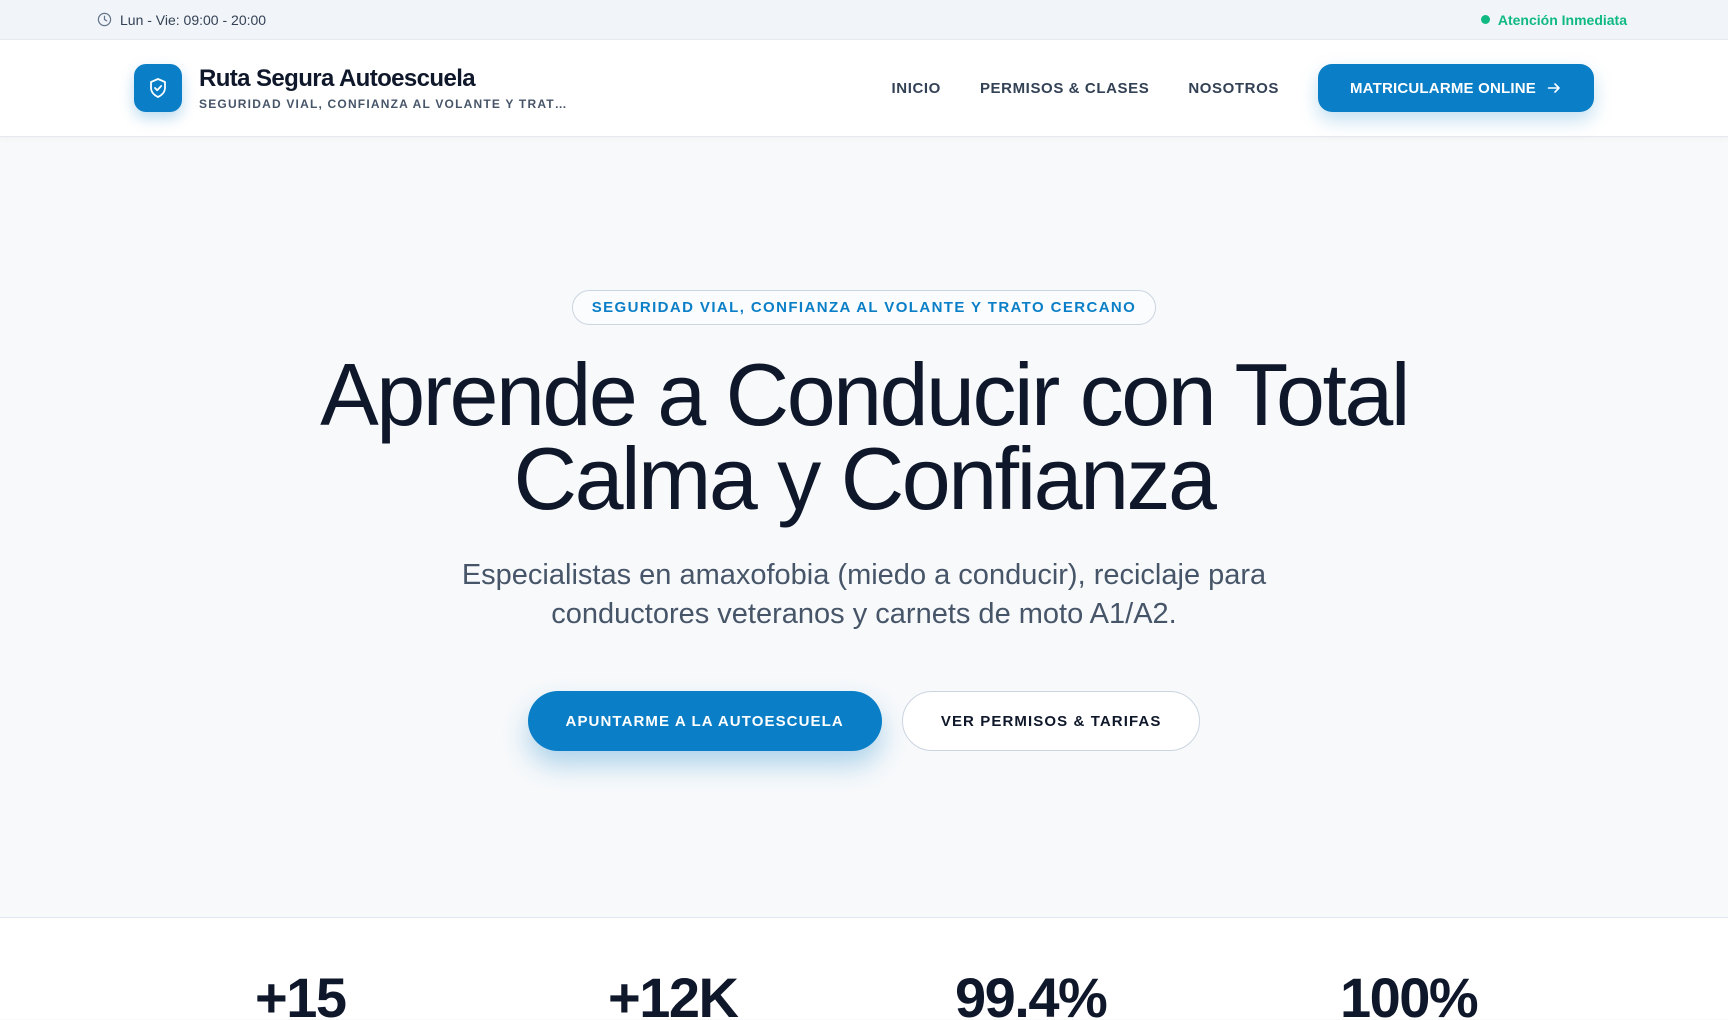  I want to click on stat-years: +15, so click(301, 993).